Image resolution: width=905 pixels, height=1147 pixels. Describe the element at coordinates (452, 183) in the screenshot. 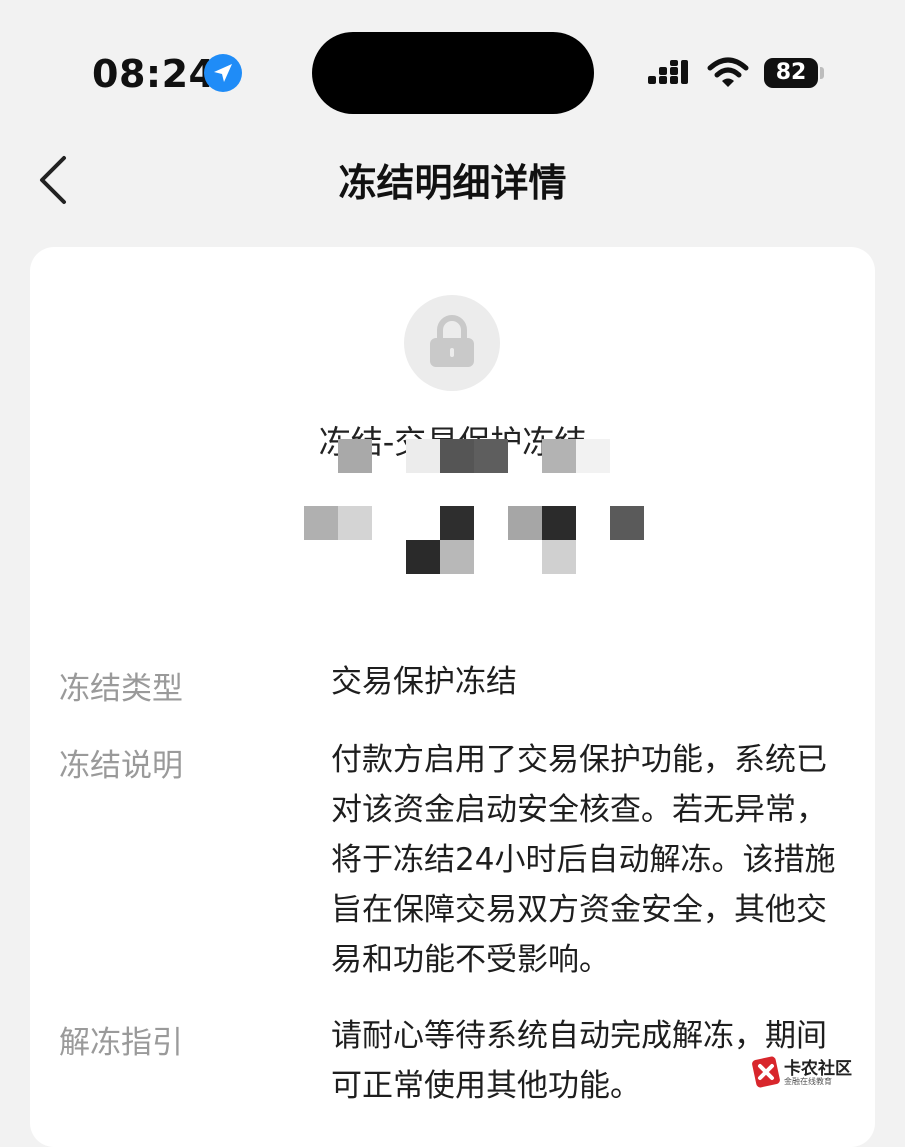

I see `page-title: 冻结明细详情` at that location.